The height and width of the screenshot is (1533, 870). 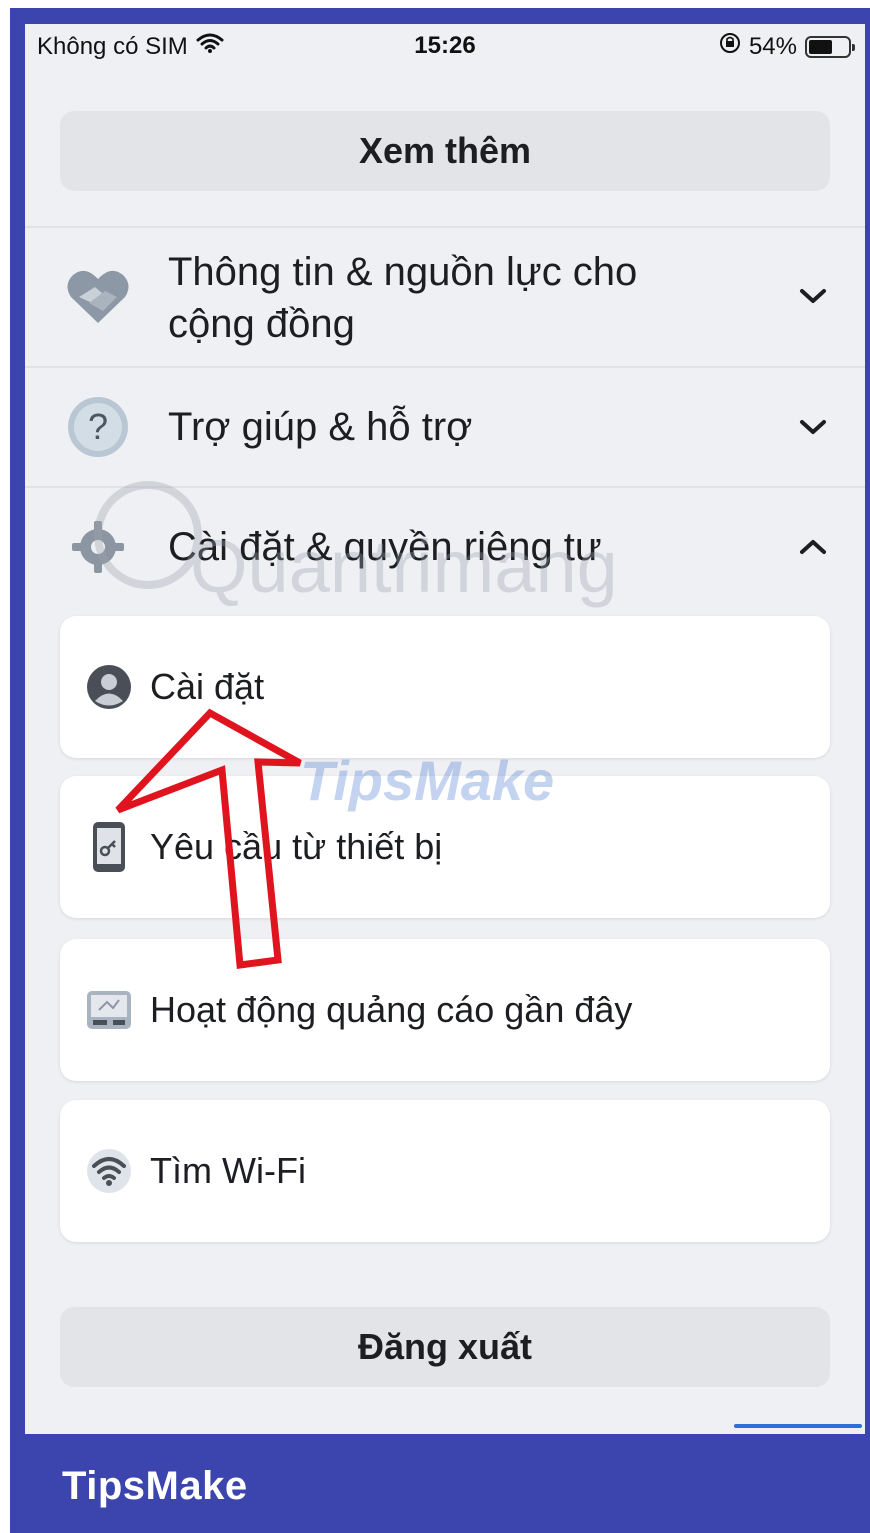 I want to click on wifi-icon, so click(x=109, y=1171).